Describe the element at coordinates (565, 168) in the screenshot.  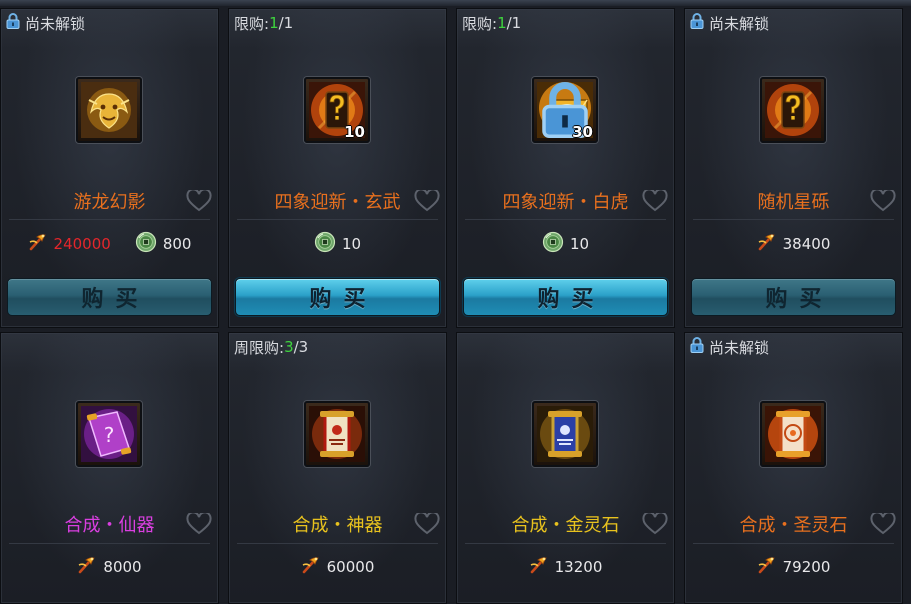
I see `shop-item-card: 限购: 1/1 30 四象迎新・白虎 10 购买` at that location.